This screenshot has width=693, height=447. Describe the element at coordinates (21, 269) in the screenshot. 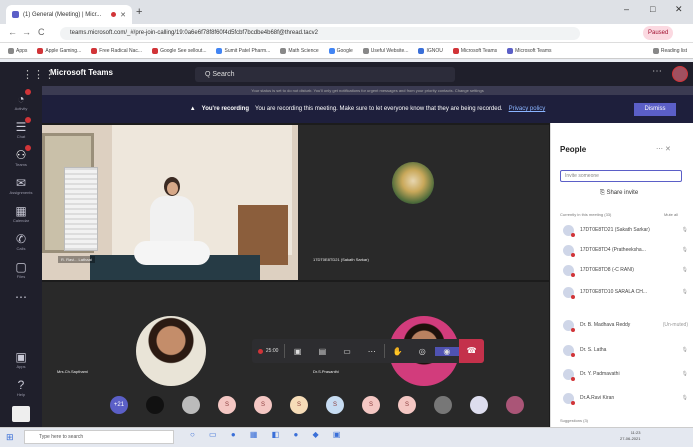

I see `rail-files: ▢ Files` at that location.